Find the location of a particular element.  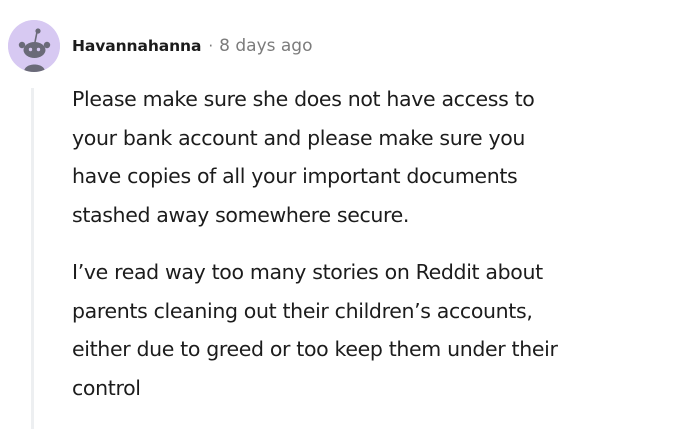

comment-meta: Havannahanna · 8 days ago is located at coordinates (192, 46).